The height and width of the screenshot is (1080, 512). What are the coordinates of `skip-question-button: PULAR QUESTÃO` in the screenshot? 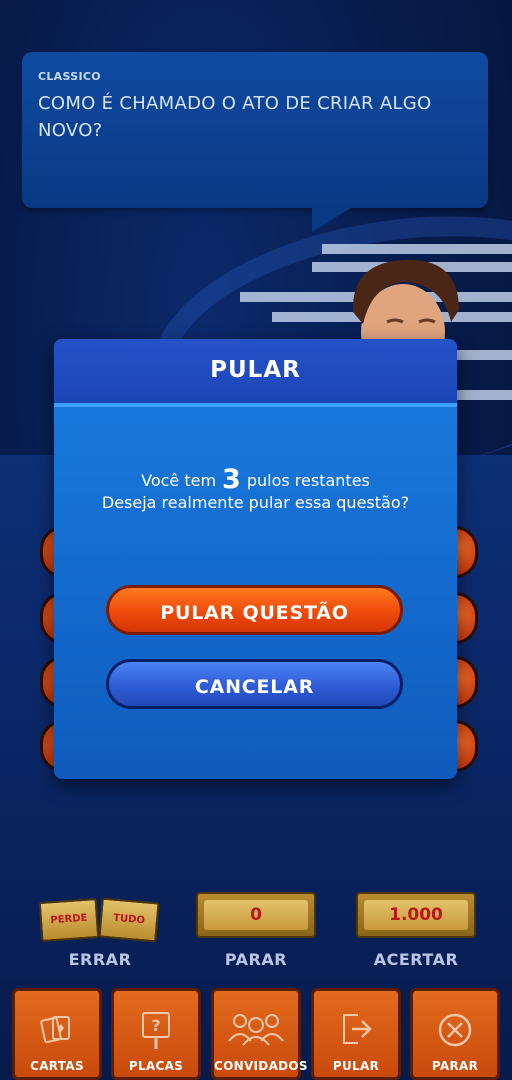 It's located at (254, 610).